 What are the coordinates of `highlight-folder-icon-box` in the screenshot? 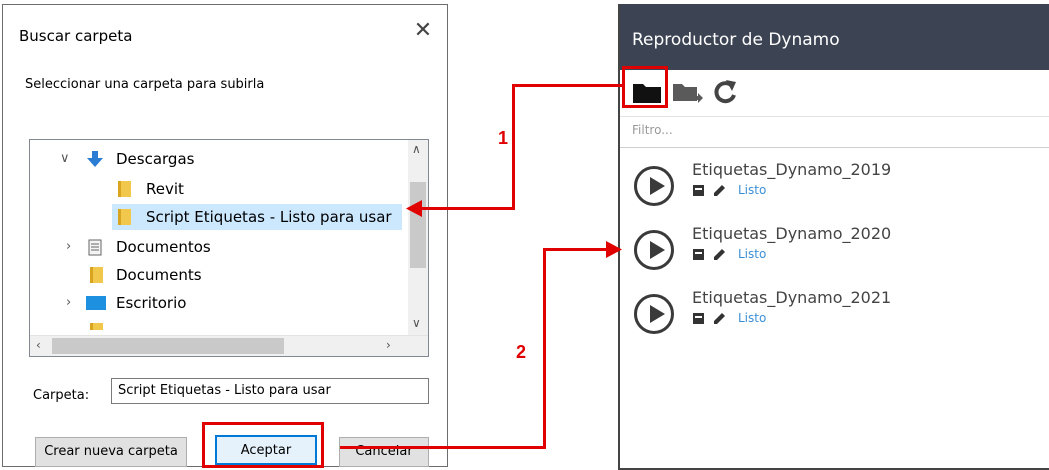 It's located at (645, 87).